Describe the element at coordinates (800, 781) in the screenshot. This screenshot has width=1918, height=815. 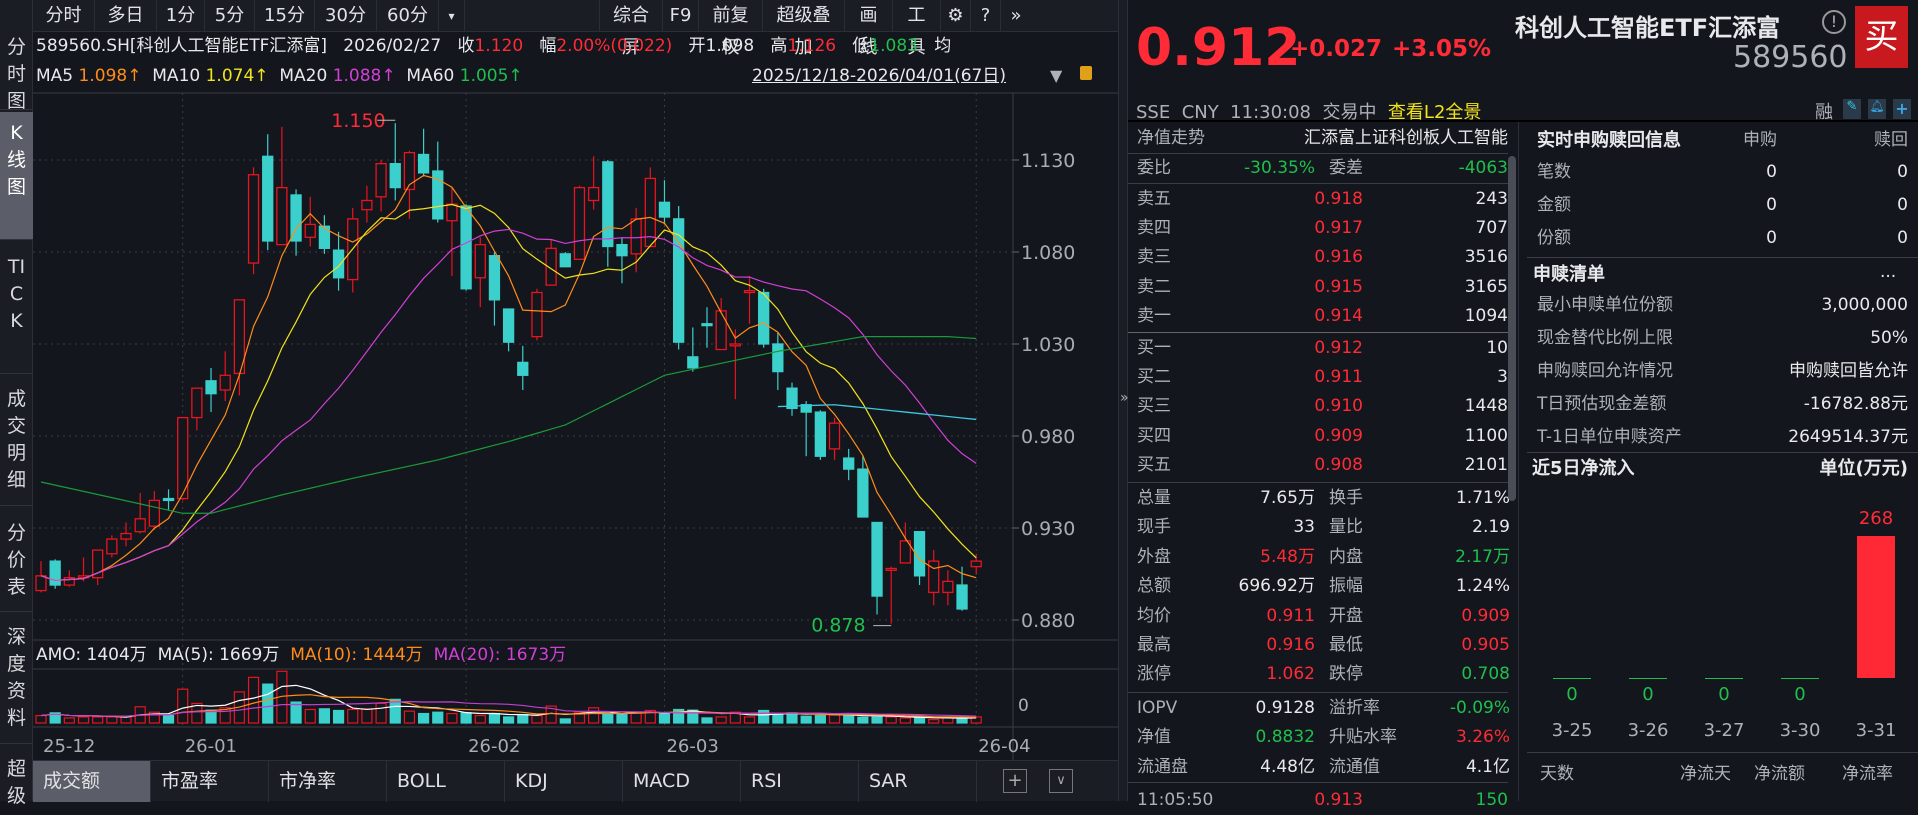
I see `tab-rsi: RSI` at that location.